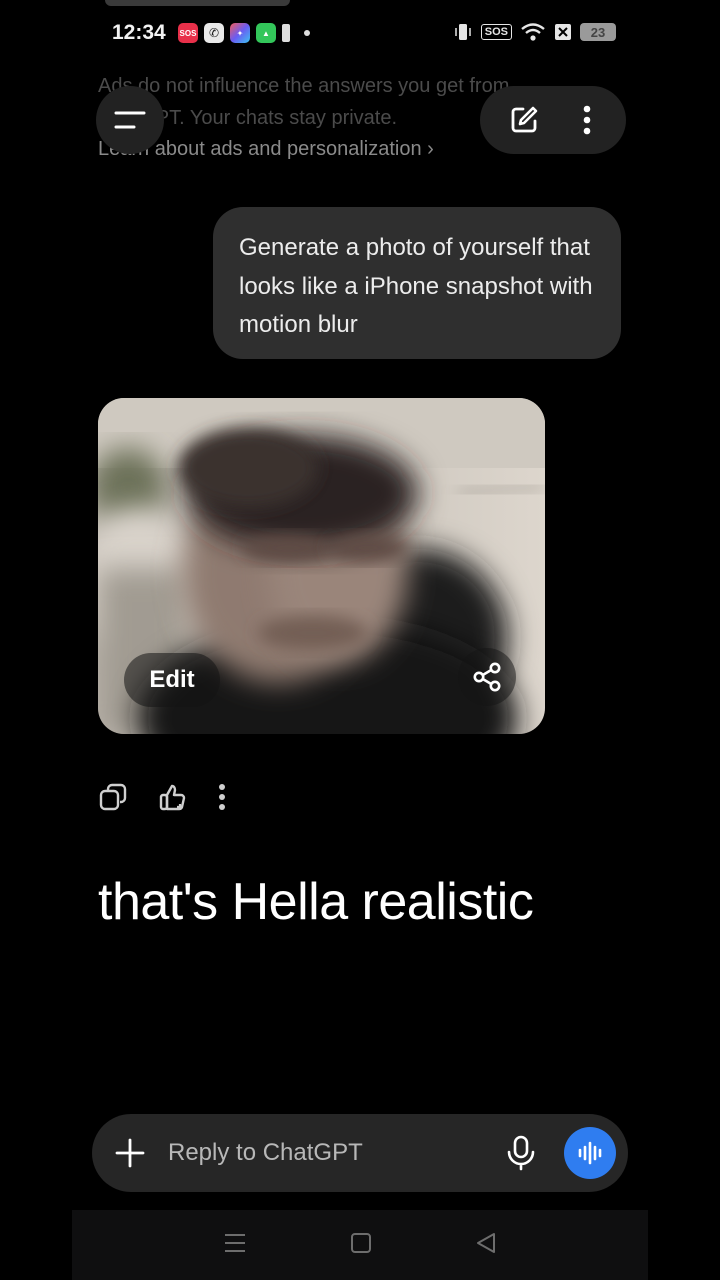 This screenshot has width=720, height=1280. I want to click on more-notifications-dot, so click(307, 33).